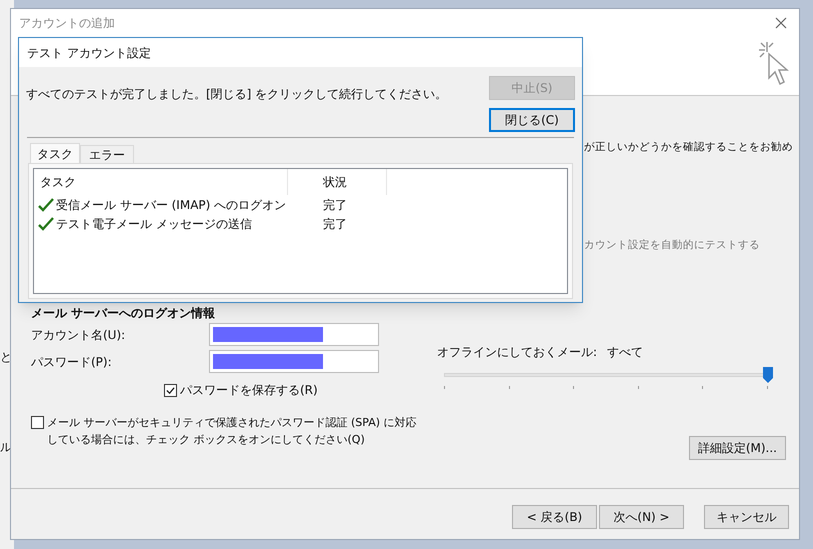  I want to click on dialog-button: 閉じる(C), so click(532, 120).